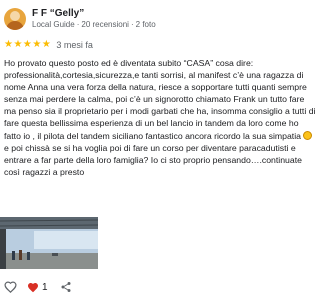 Image resolution: width=320 pixels, height=300 pixels. I want to click on heart-filled-icon, so click(33, 287).